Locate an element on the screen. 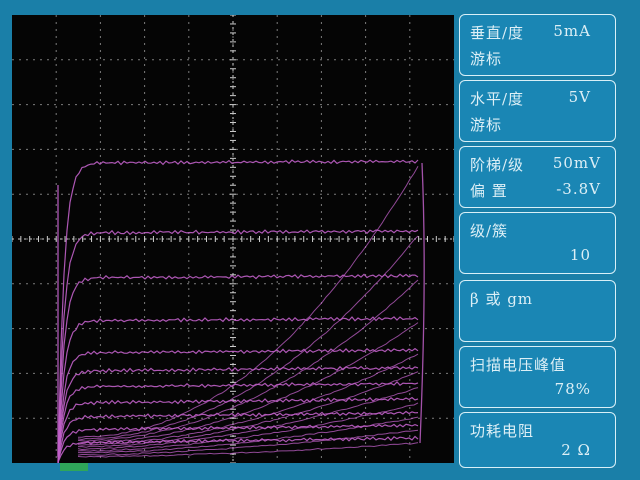 The height and width of the screenshot is (480, 640). right-edge-trace is located at coordinates (422, 303).